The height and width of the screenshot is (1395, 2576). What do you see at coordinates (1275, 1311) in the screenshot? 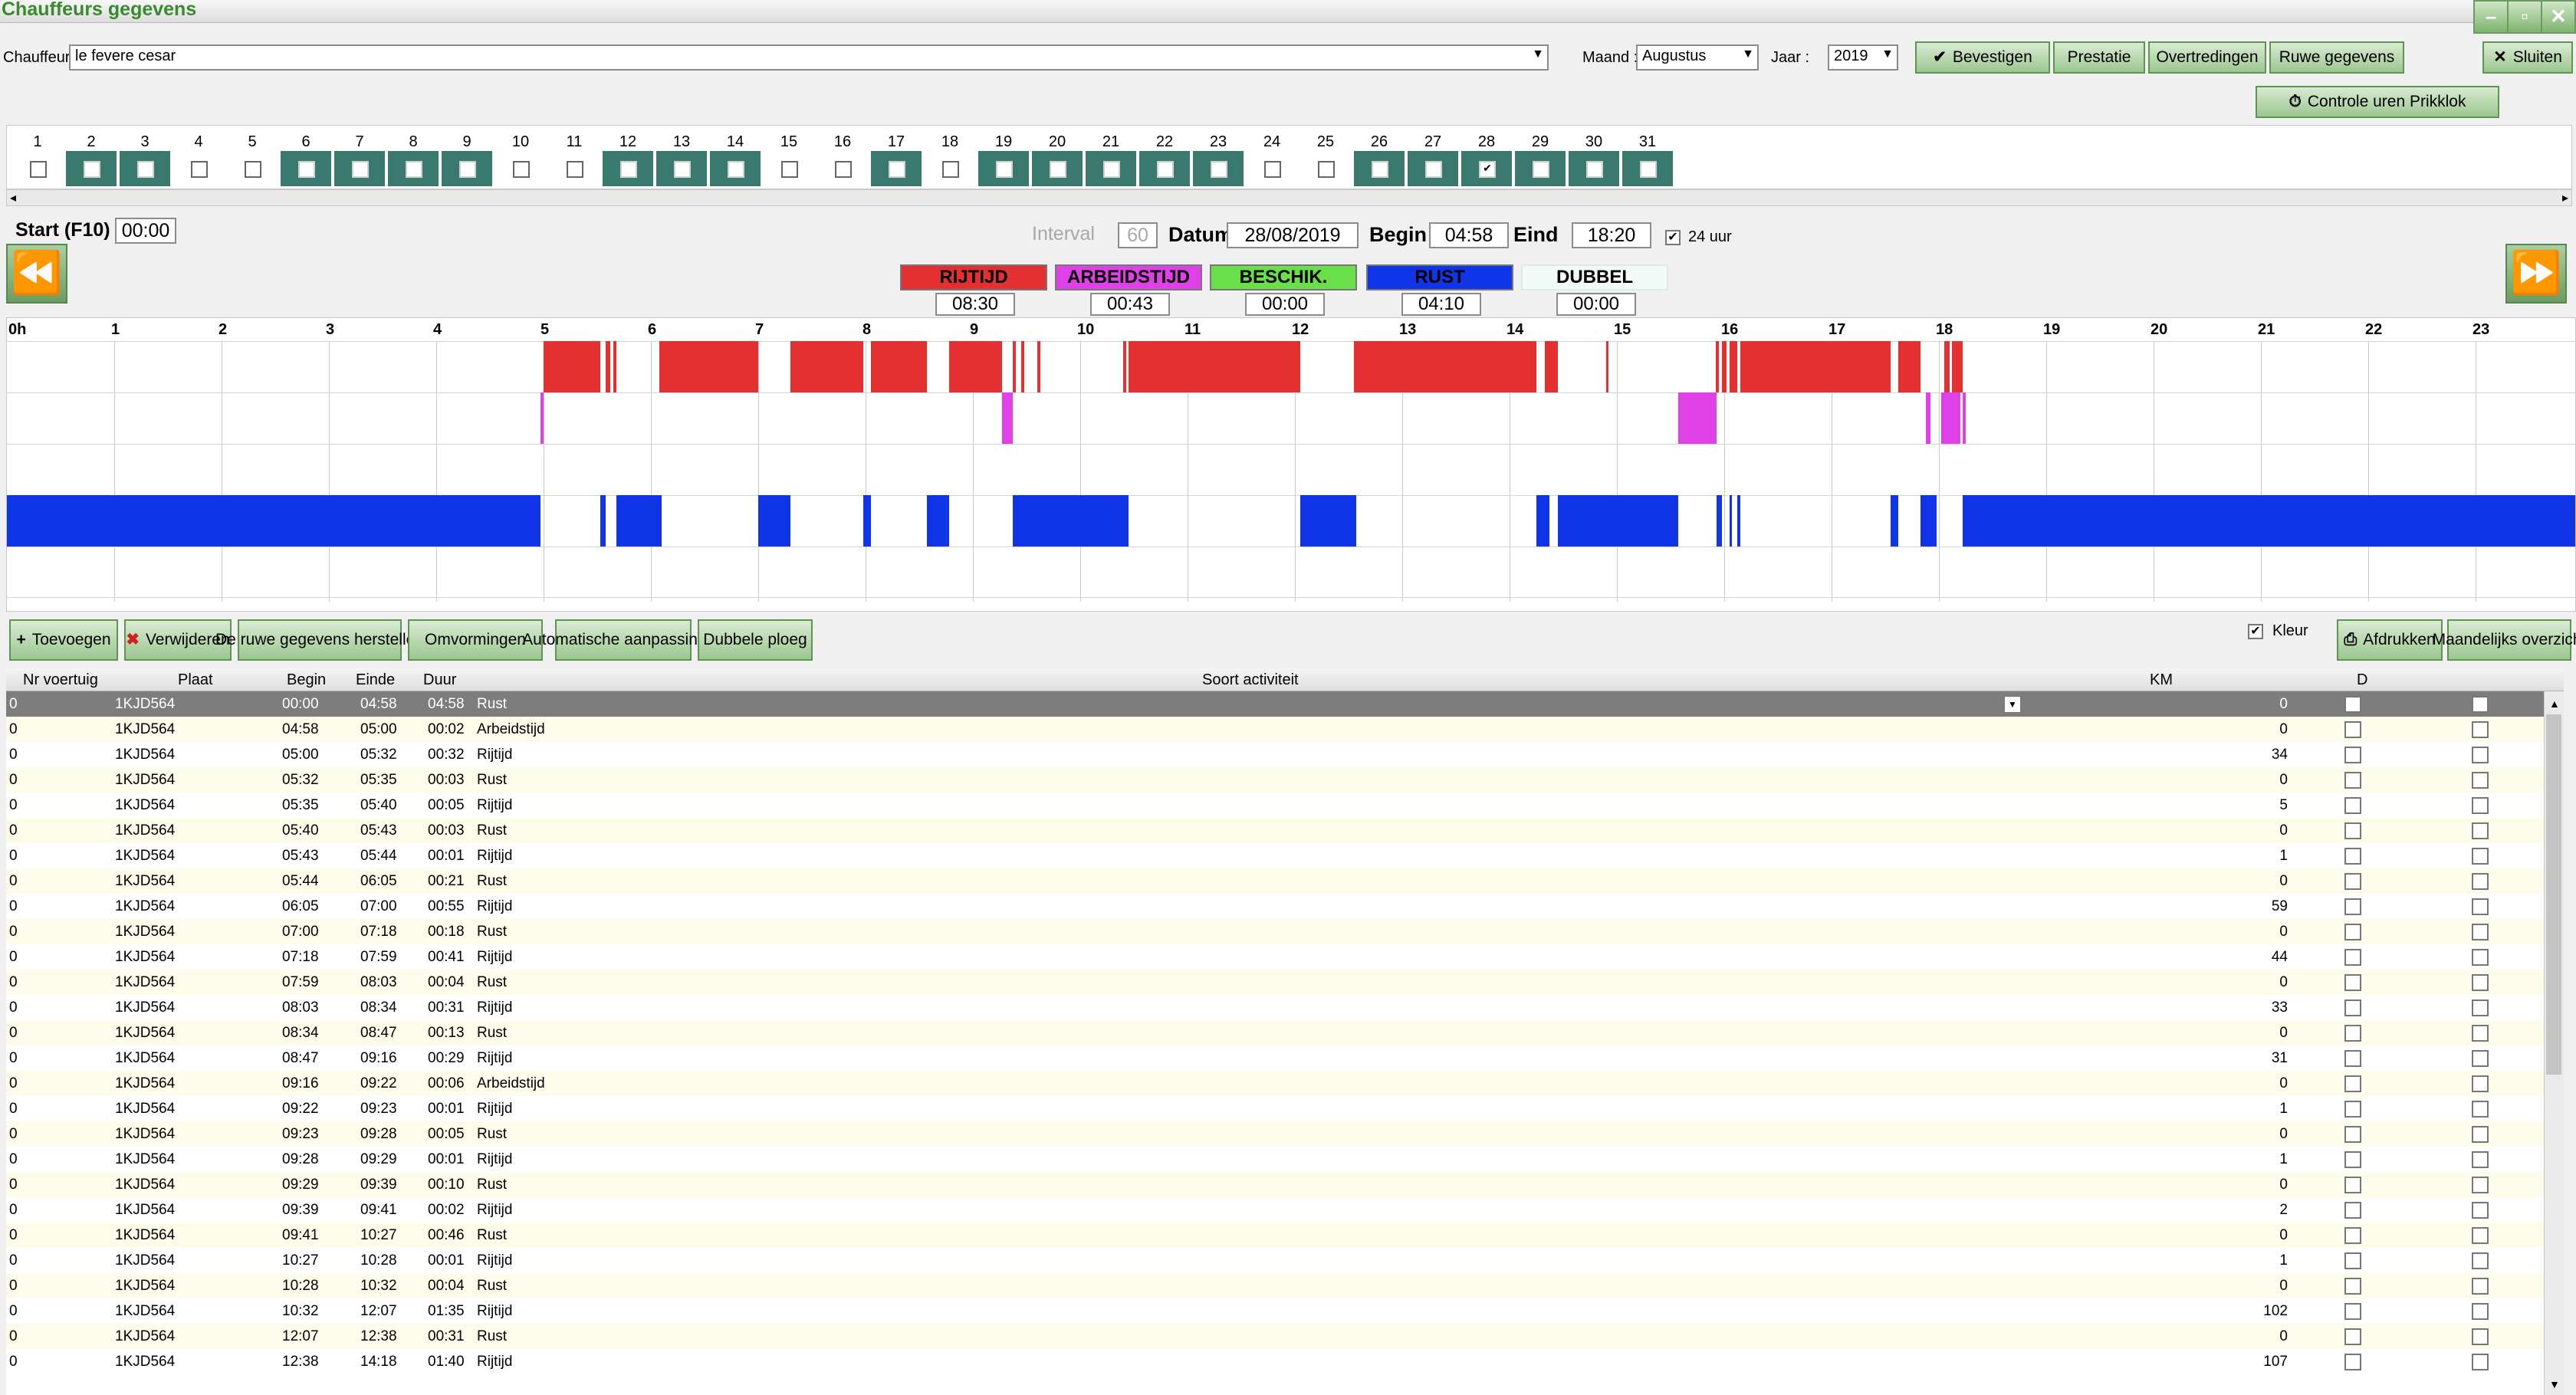
I see `table-row: 0 1KJD564 10:32 12:07 01:35 Rijtijd 102` at bounding box center [1275, 1311].